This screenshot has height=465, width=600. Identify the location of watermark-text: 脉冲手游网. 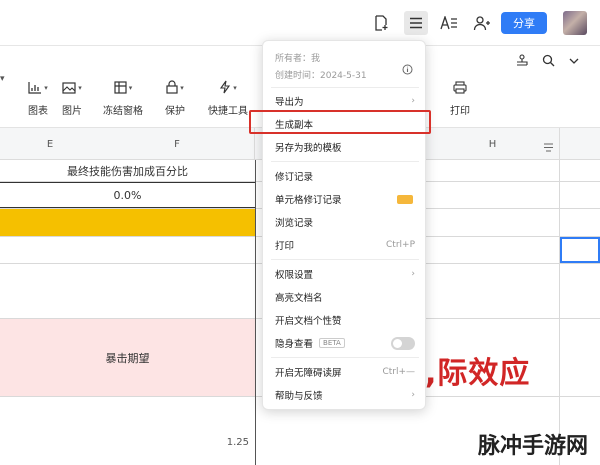
(533, 446).